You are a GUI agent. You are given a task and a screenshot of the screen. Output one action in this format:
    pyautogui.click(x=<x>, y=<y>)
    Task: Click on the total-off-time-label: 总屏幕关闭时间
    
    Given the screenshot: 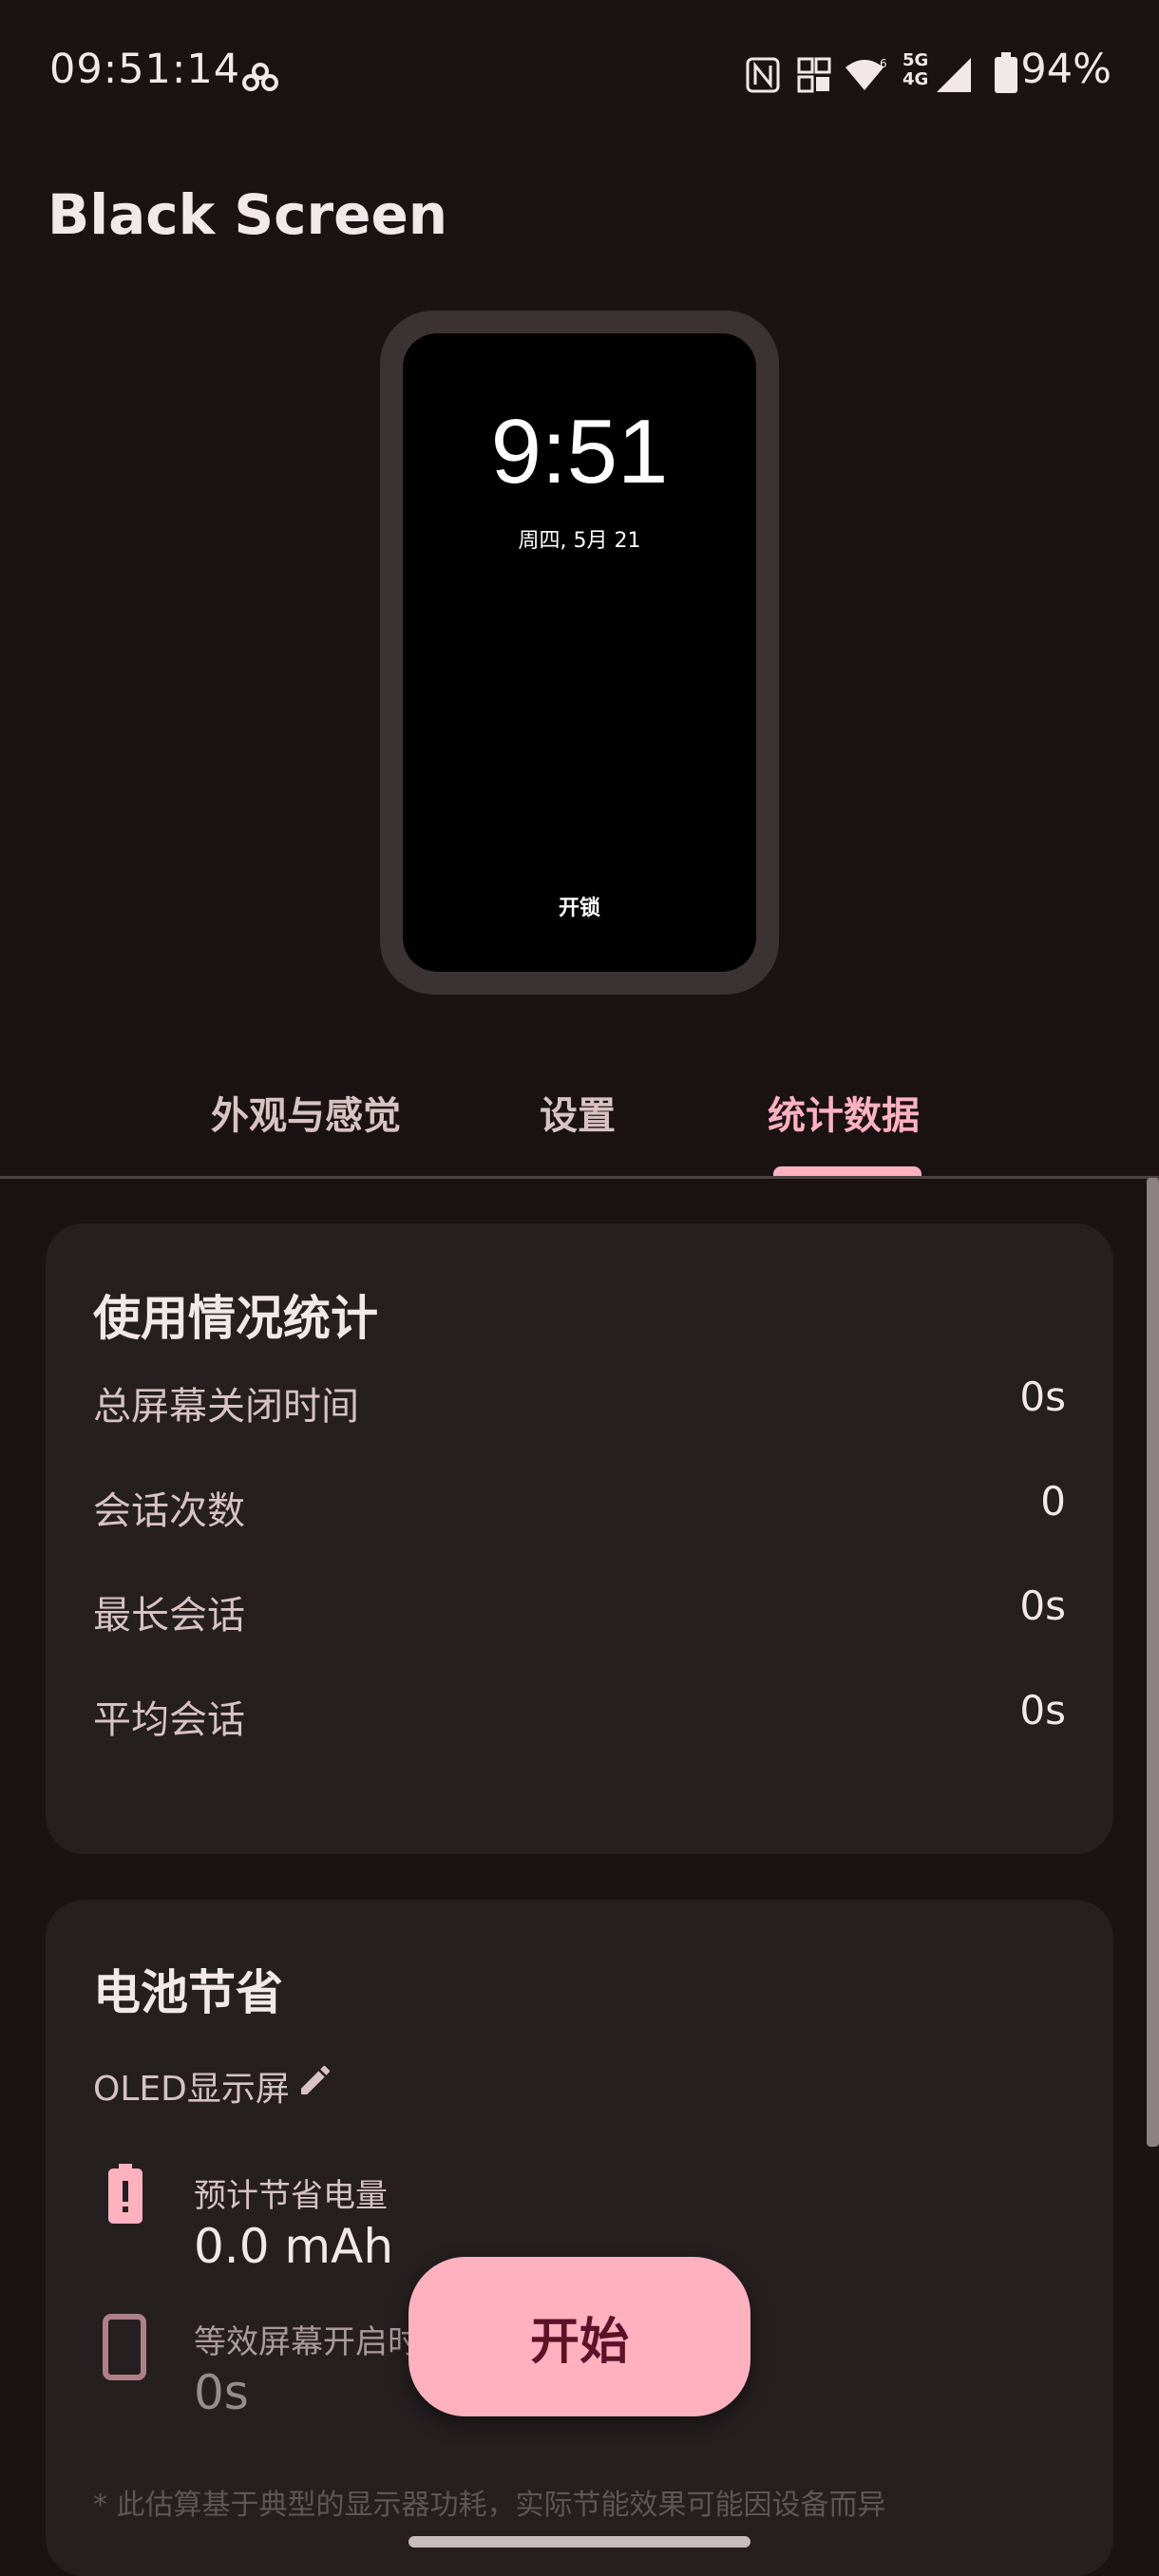 What is the action you would take?
    pyautogui.click(x=226, y=1407)
    